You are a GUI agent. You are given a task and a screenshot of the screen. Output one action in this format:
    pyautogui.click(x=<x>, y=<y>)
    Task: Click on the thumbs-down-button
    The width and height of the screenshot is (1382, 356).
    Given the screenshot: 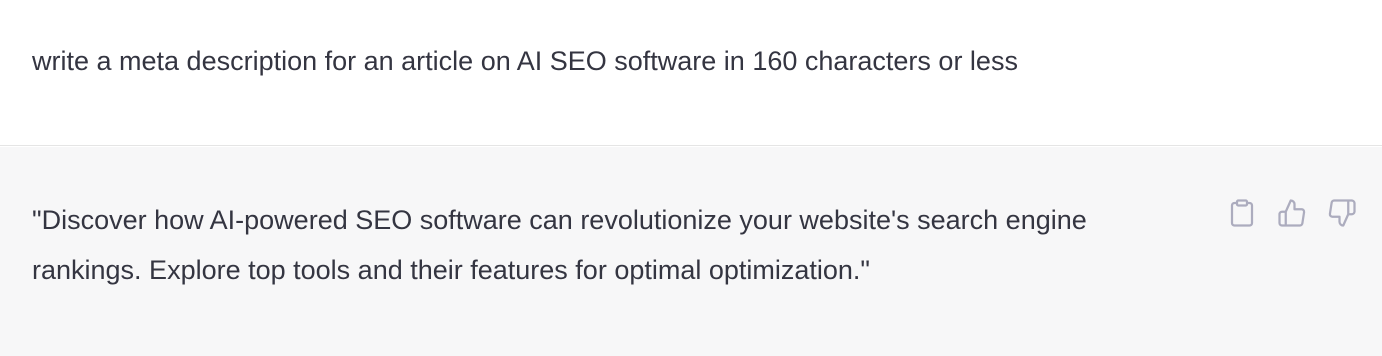 What is the action you would take?
    pyautogui.click(x=1342, y=213)
    